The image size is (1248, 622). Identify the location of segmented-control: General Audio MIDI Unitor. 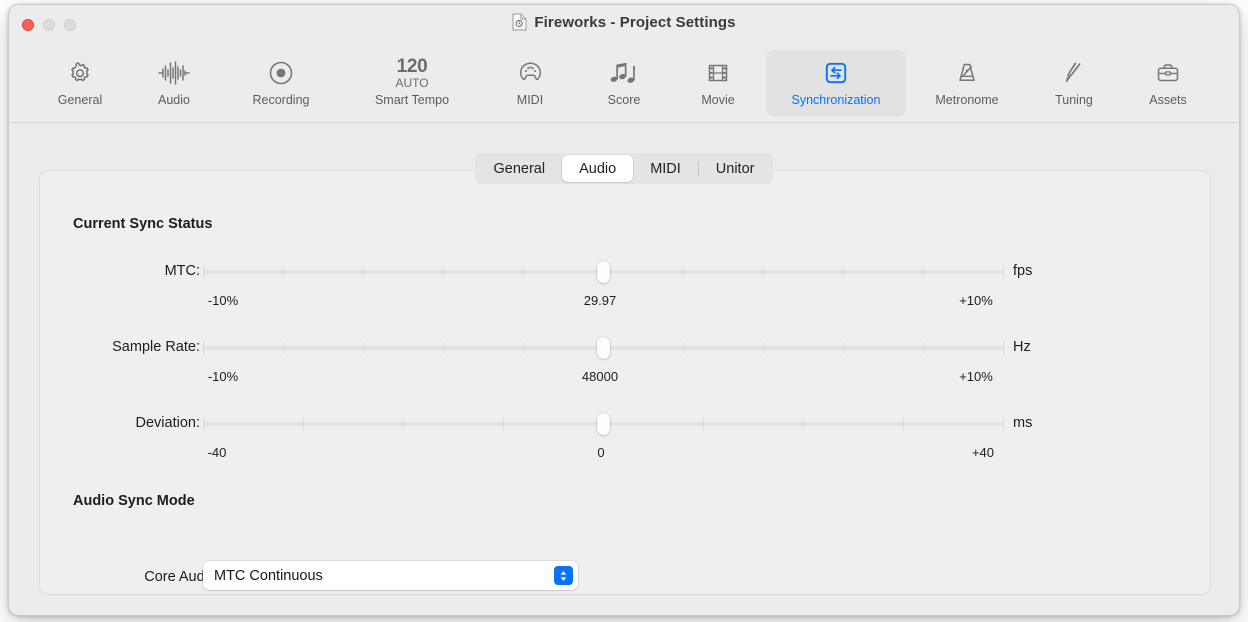
(624, 168).